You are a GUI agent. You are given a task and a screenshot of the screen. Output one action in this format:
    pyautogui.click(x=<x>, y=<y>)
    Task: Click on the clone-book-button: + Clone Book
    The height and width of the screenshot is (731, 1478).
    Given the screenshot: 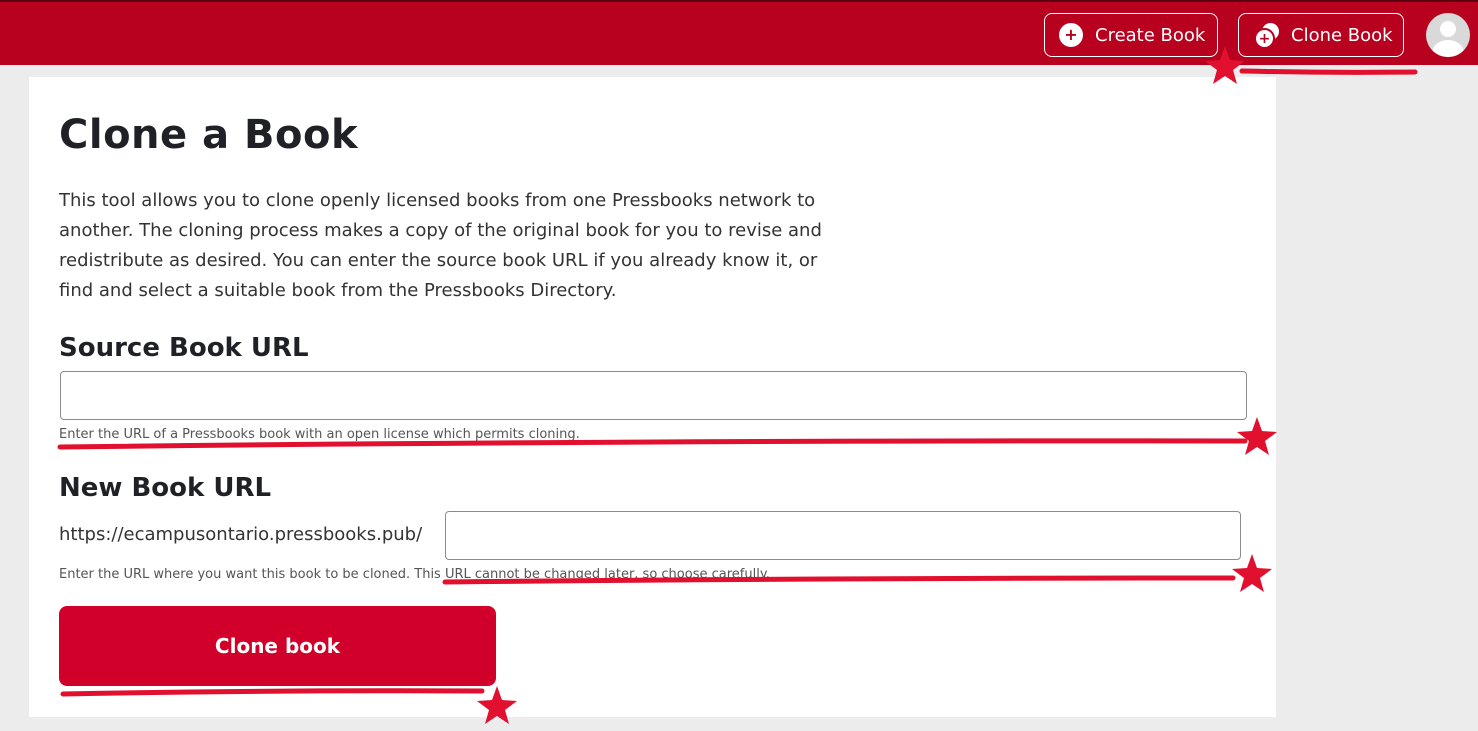 What is the action you would take?
    pyautogui.click(x=1321, y=35)
    